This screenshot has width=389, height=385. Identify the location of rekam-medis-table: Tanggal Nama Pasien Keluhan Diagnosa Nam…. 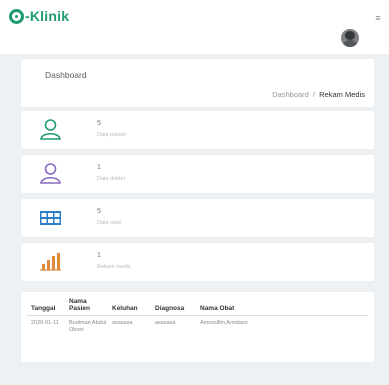
(197, 316).